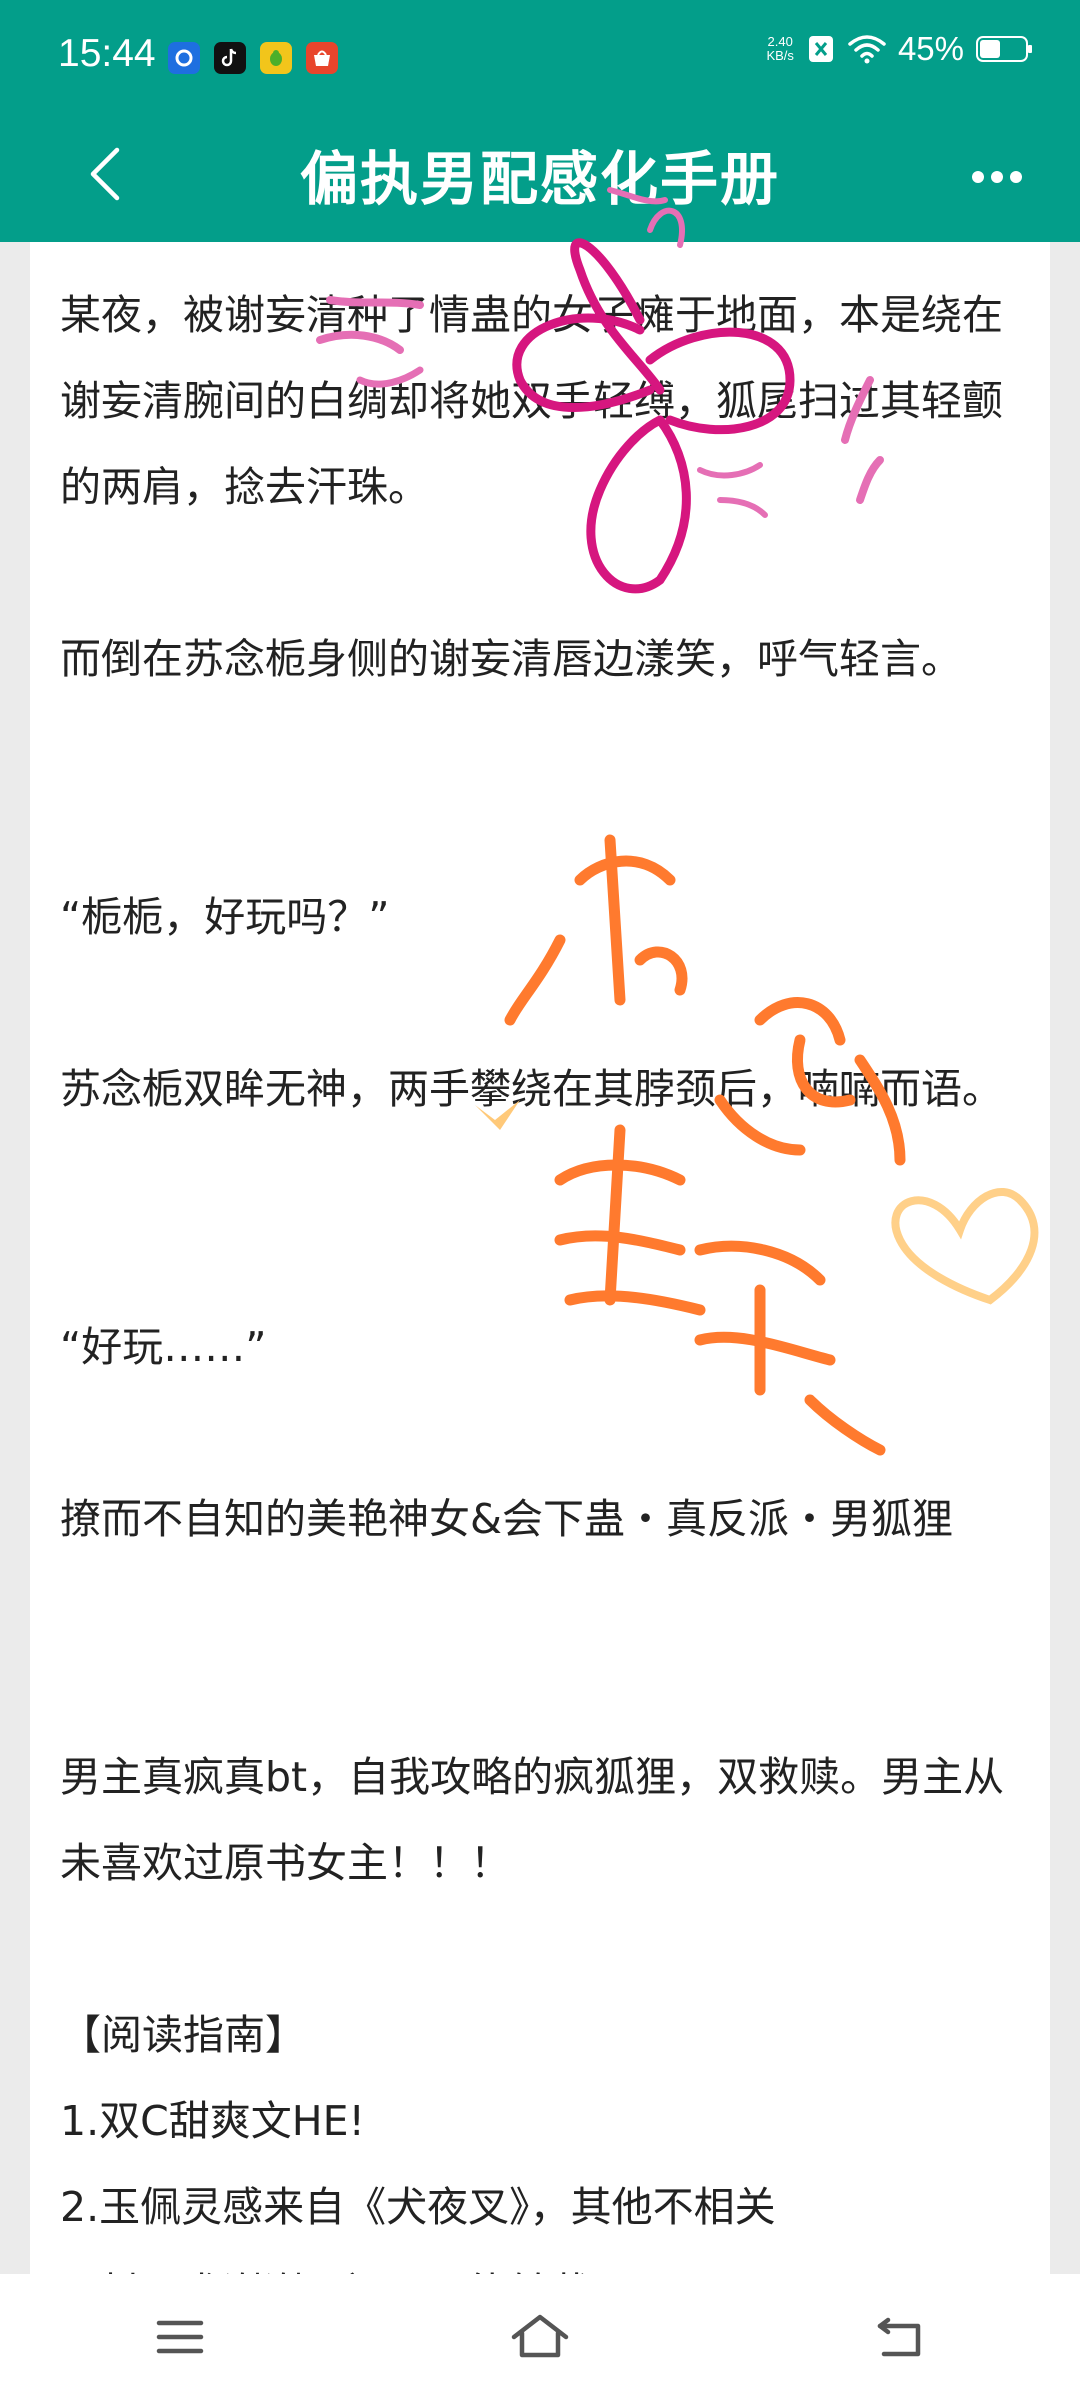 This screenshot has width=1080, height=2400. I want to click on status-time: 15:44, so click(107, 53).